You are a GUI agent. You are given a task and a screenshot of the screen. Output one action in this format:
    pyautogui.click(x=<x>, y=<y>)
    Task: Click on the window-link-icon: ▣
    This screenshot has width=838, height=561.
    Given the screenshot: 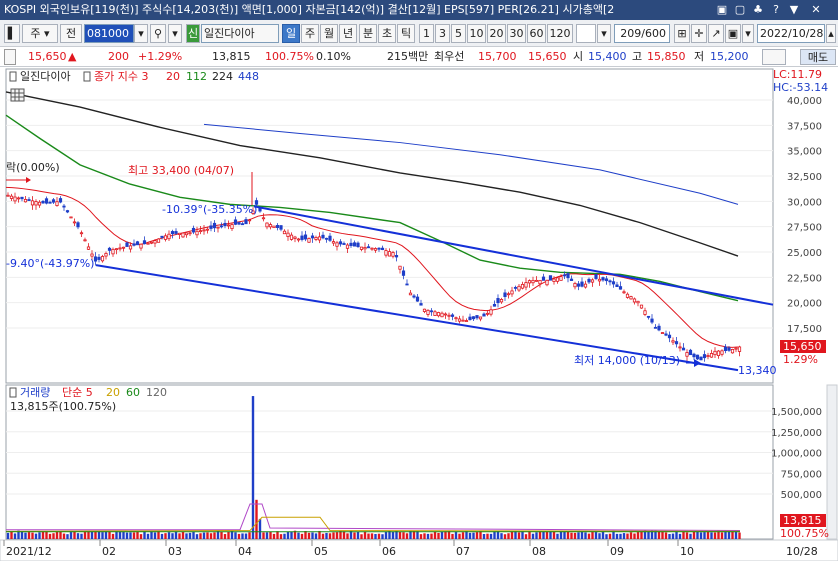 What is the action you would take?
    pyautogui.click(x=722, y=10)
    